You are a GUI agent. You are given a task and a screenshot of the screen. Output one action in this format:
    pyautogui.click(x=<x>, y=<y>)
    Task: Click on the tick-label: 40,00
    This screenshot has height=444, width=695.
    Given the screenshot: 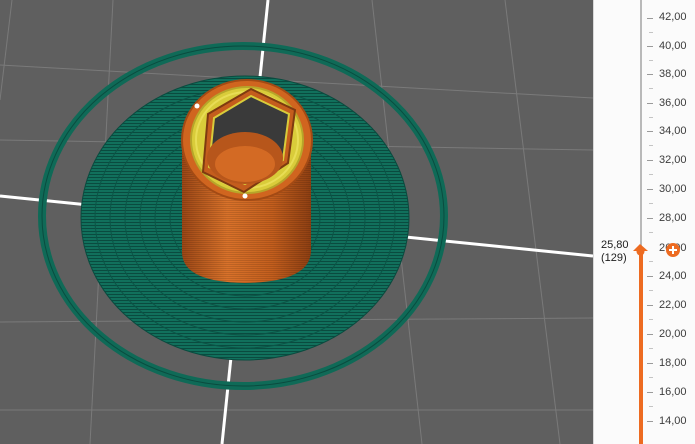 What is the action you would take?
    pyautogui.click(x=673, y=46)
    